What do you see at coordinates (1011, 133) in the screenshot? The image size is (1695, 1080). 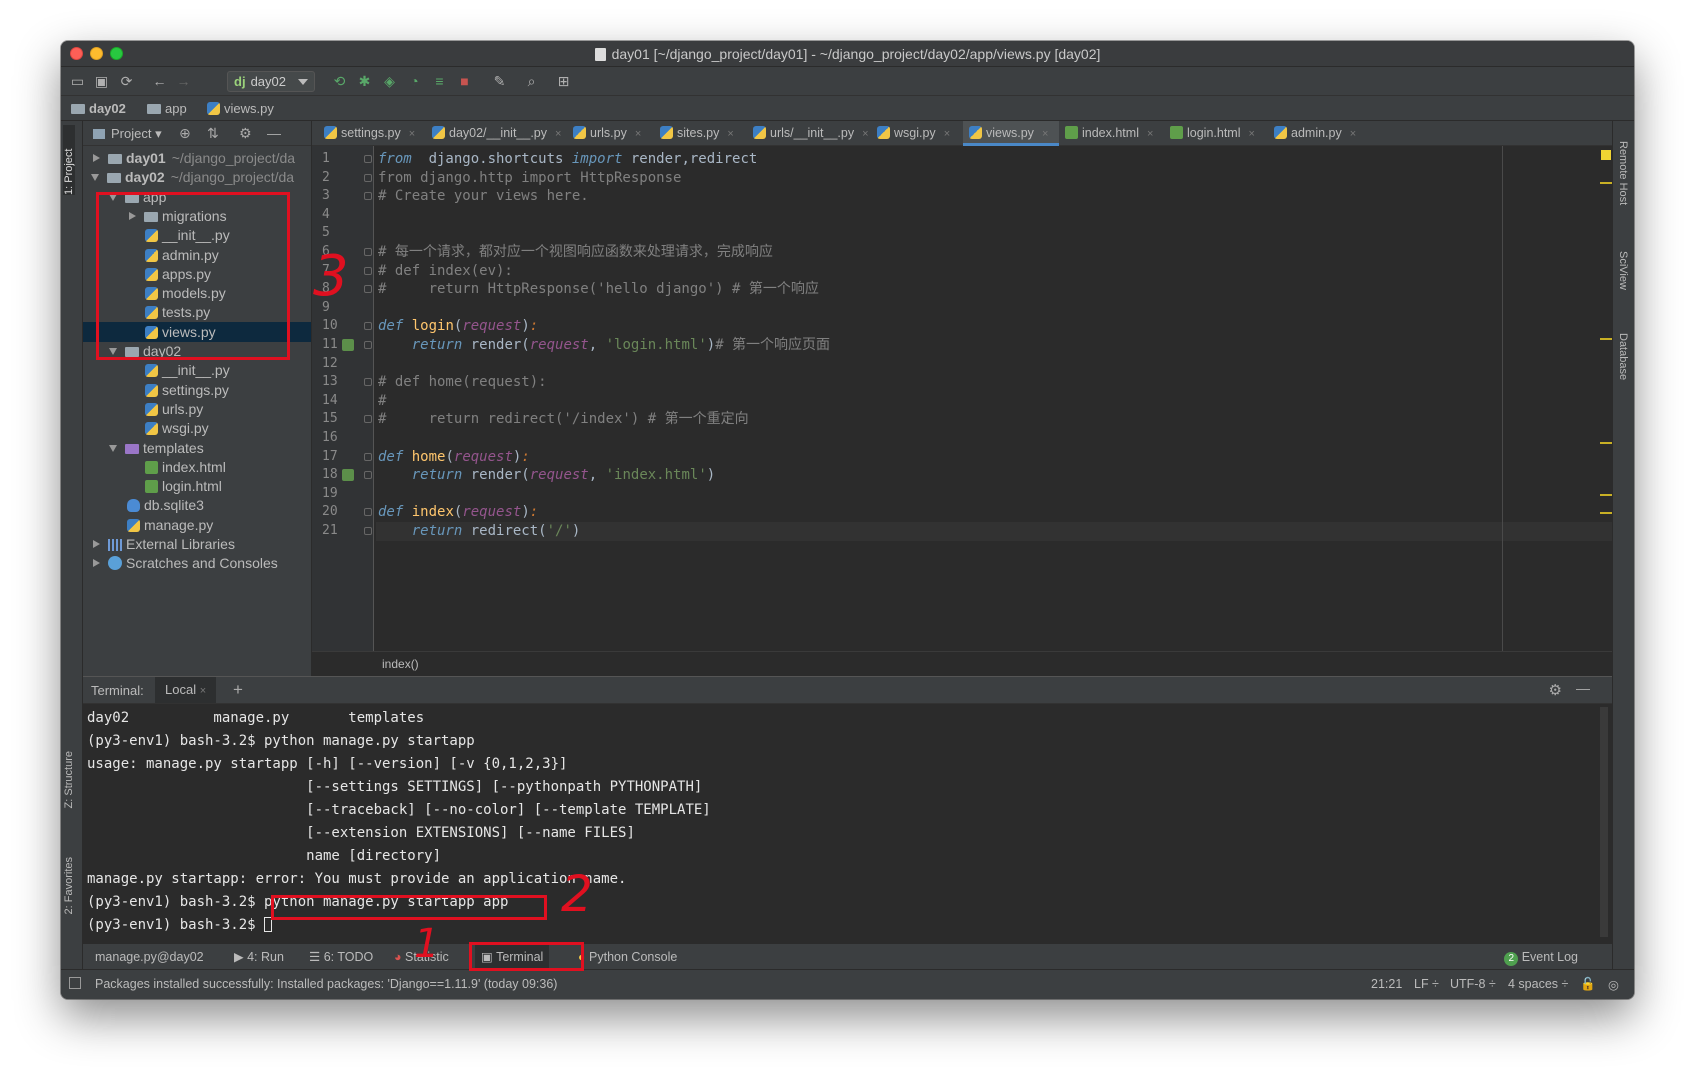 I see `editor-tab-views-py: views.py ×` at bounding box center [1011, 133].